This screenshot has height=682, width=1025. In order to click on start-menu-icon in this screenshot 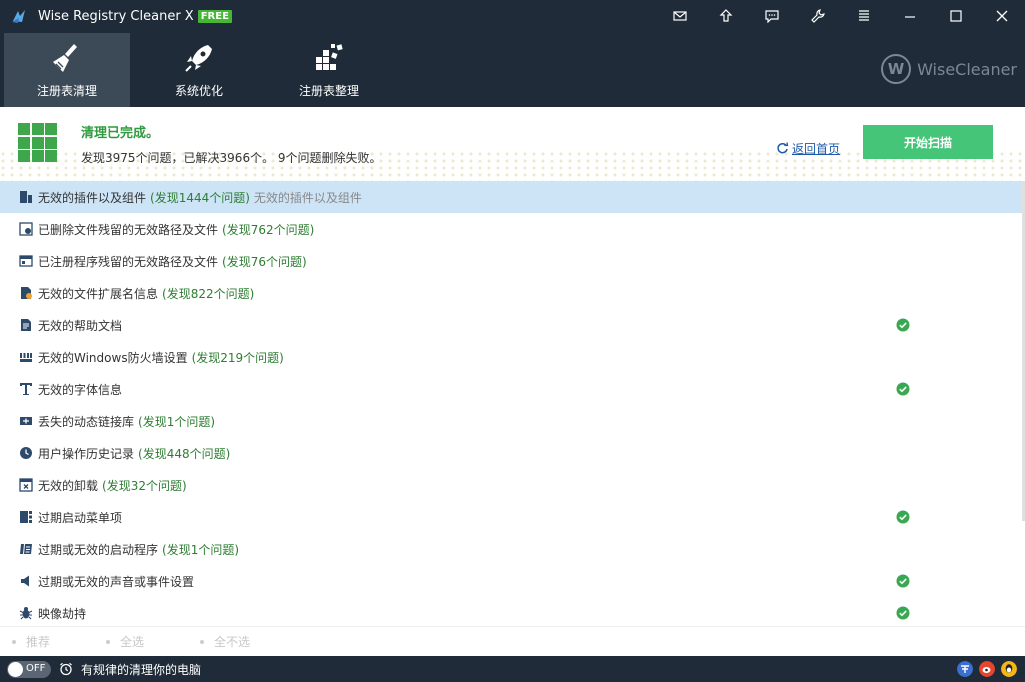, I will do `click(26, 517)`.